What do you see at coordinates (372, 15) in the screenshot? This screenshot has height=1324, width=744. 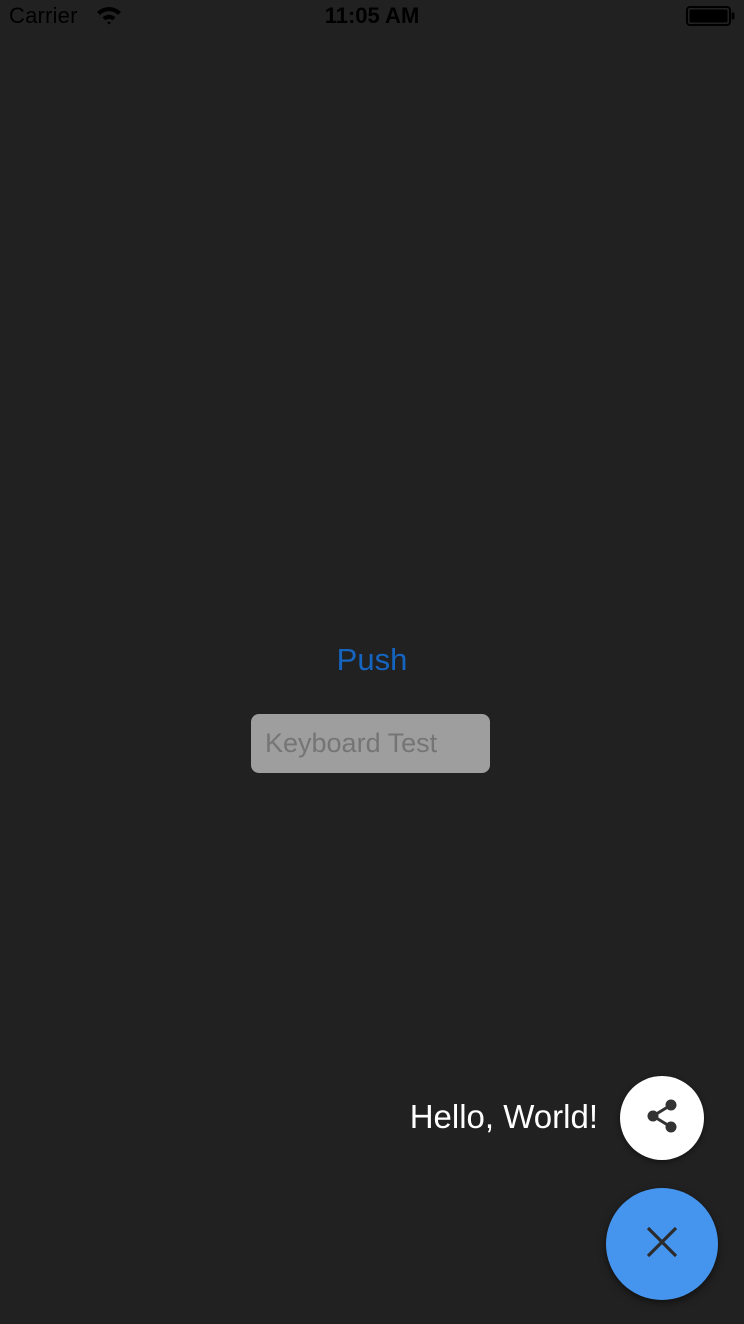 I see `status-time: 11:05 AM` at bounding box center [372, 15].